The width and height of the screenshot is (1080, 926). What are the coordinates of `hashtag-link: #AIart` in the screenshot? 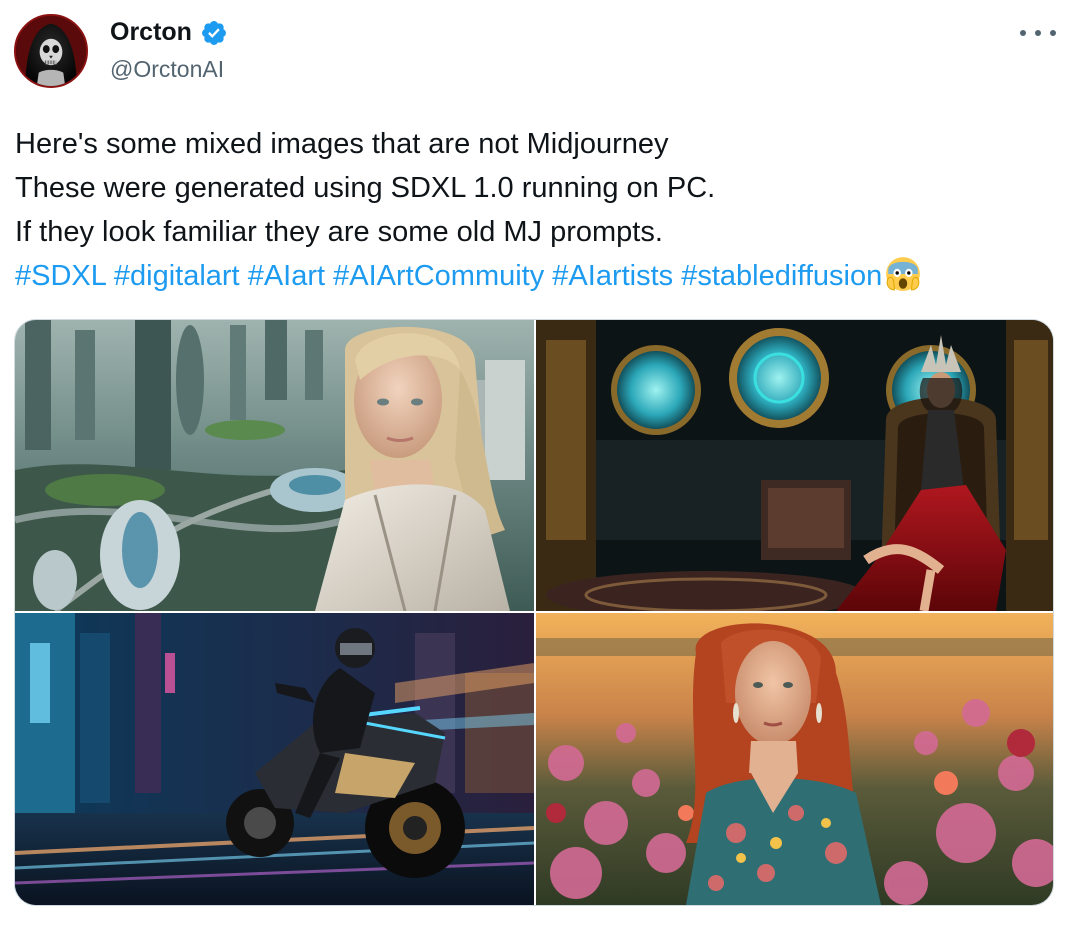 It's located at (286, 276).